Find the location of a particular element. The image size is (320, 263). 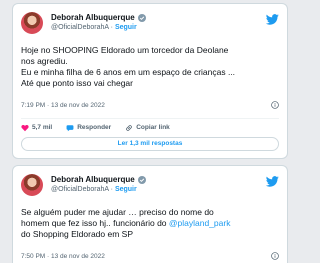

reply-action: Responder is located at coordinates (88, 128).